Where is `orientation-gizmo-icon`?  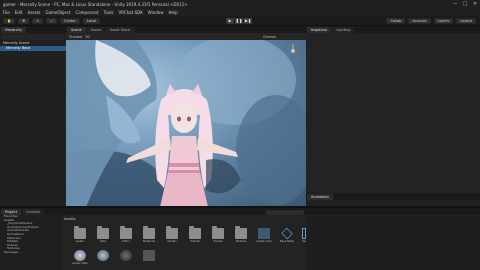 orientation-gizmo-icon is located at coordinates (293, 51).